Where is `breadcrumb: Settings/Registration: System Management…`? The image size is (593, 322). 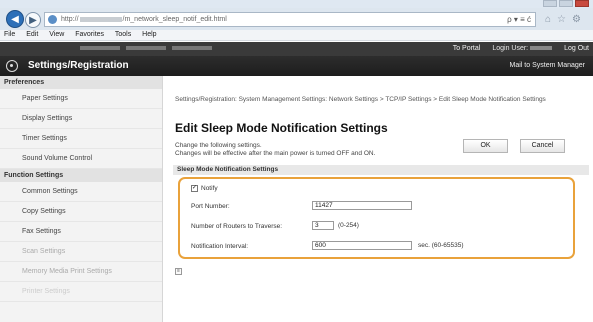
breadcrumb: Settings/Registration: System Management… is located at coordinates (360, 99).